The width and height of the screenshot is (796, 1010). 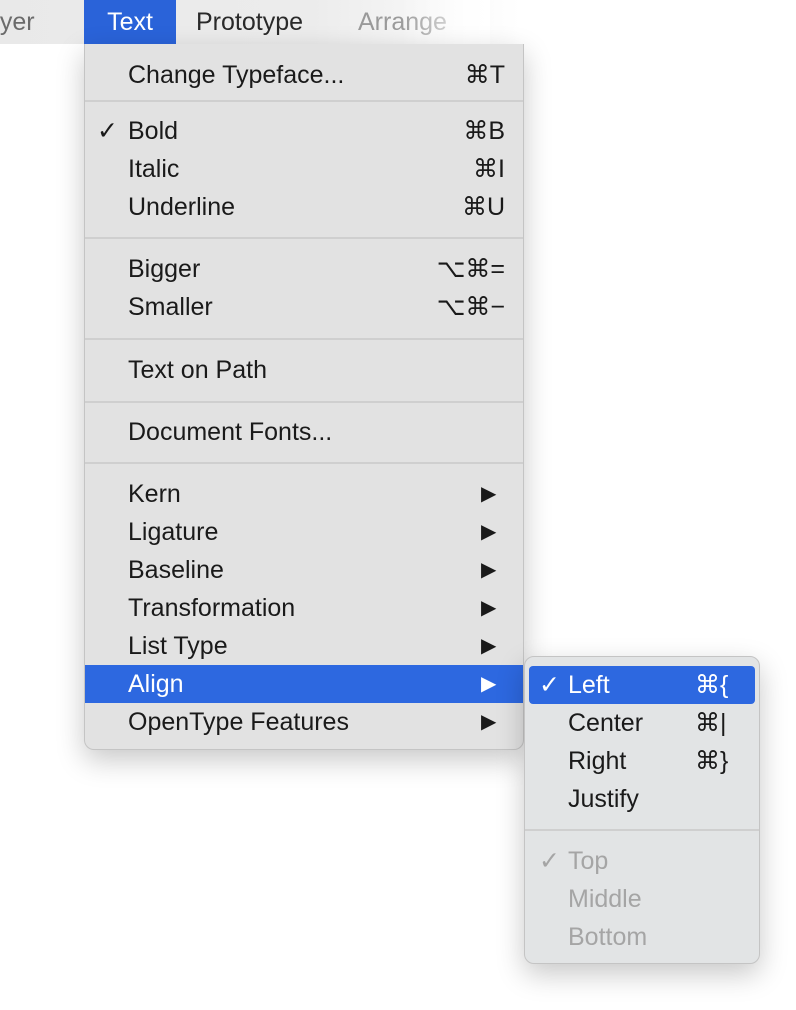 I want to click on menu-item-label: Italic, so click(x=154, y=169).